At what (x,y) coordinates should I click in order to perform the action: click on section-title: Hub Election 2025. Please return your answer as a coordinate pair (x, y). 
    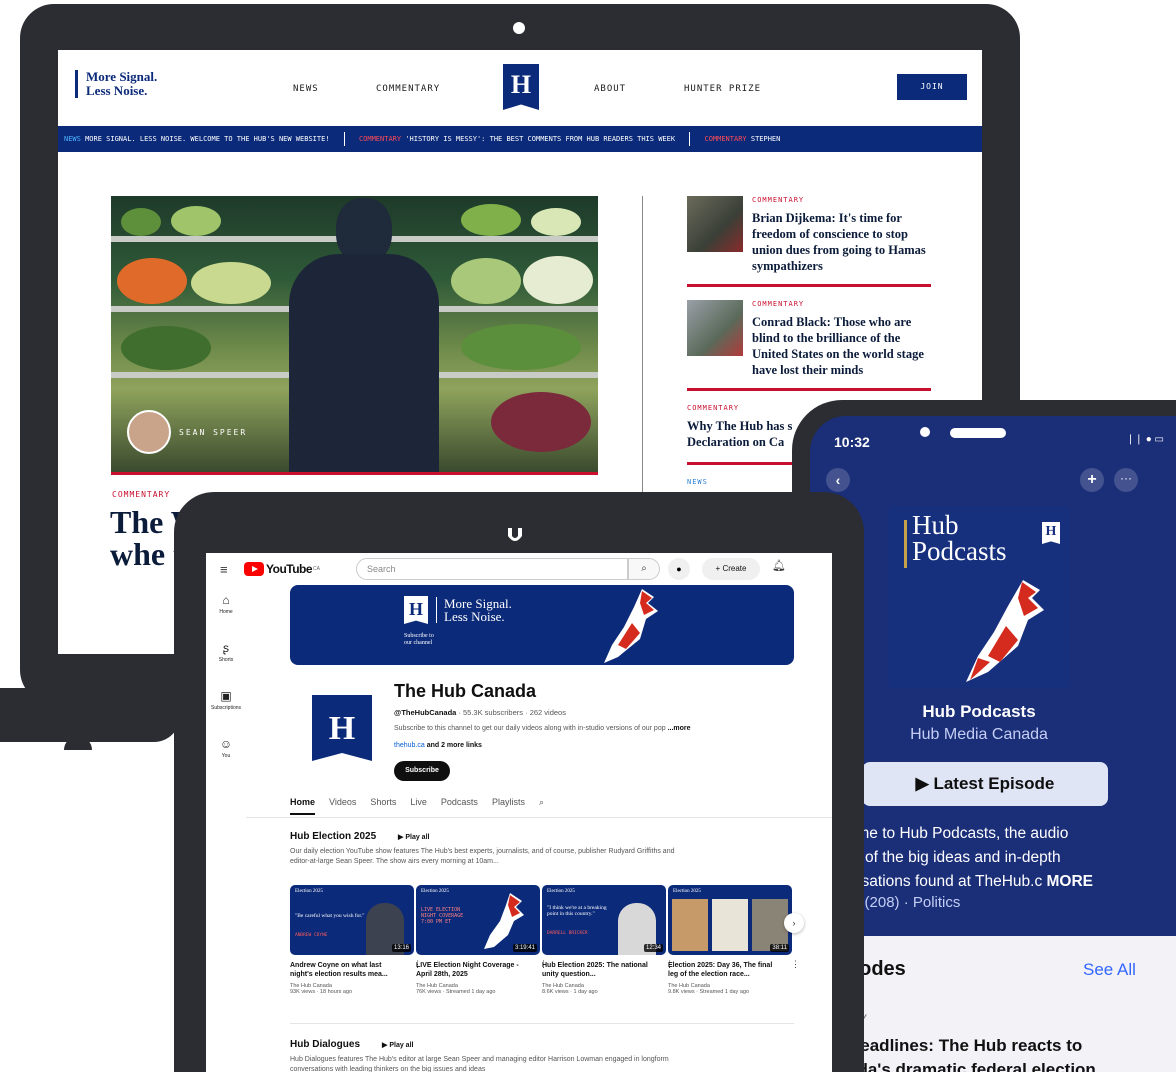
    Looking at the image, I should click on (333, 836).